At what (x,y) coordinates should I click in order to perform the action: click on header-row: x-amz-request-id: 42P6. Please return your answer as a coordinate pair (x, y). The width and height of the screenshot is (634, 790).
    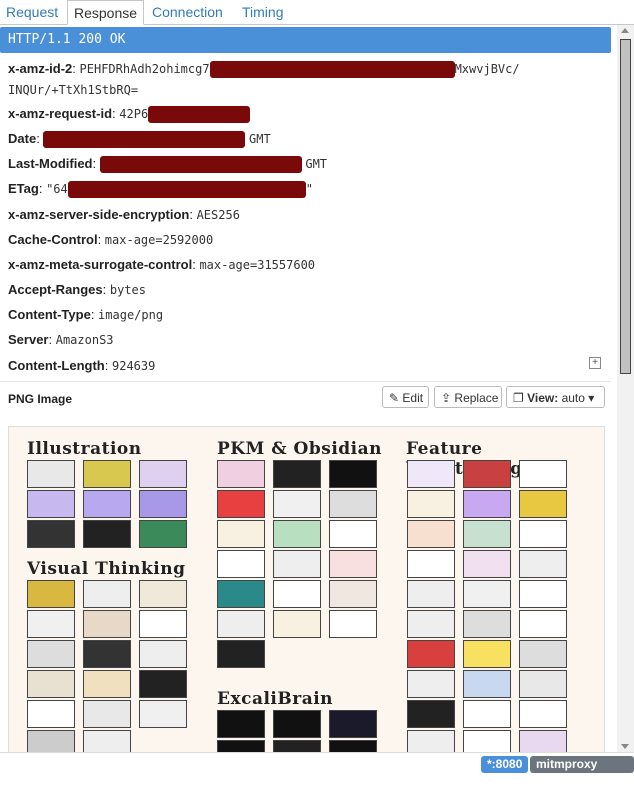
    Looking at the image, I should click on (129, 114).